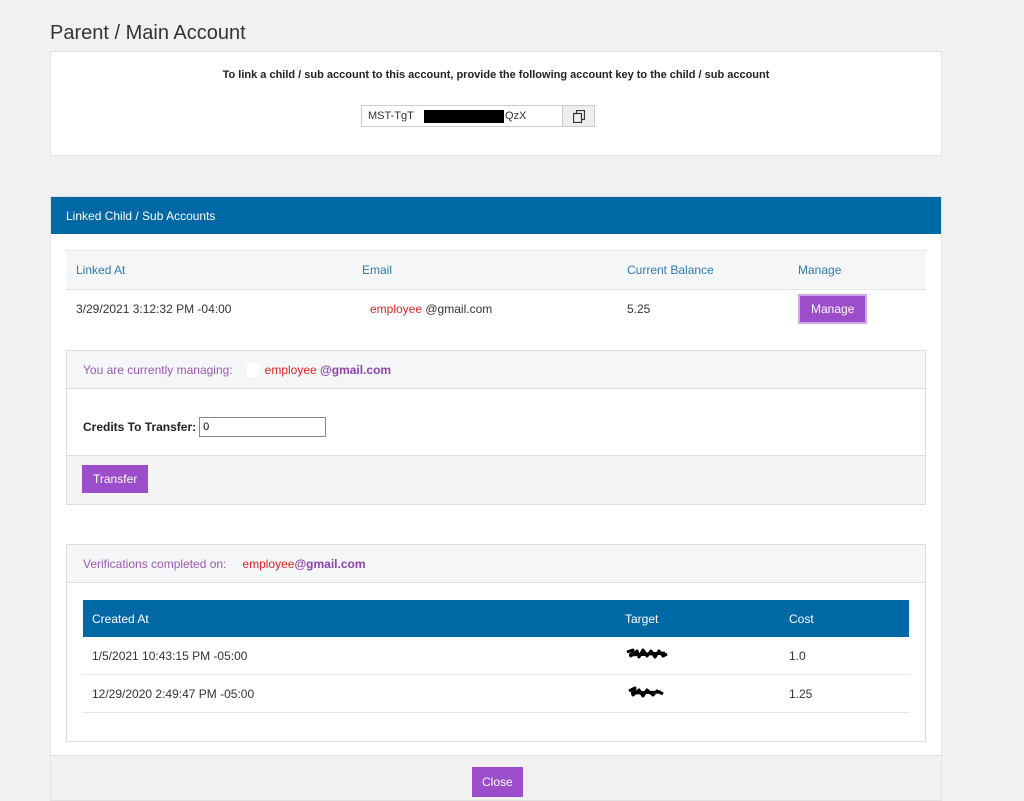 This screenshot has height=801, width=1024. I want to click on cost-cell: 1.0, so click(844, 656).